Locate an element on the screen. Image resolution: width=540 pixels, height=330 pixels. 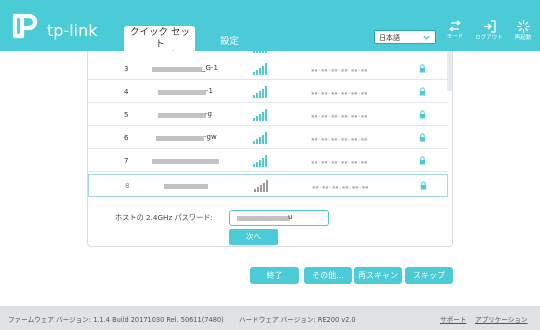
password-label: ホストの 2.4GHz パスワード: is located at coordinates (164, 217).